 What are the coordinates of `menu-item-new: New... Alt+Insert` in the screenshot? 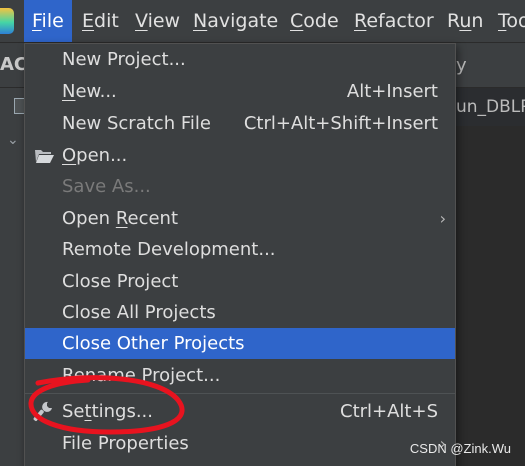 It's located at (240, 91).